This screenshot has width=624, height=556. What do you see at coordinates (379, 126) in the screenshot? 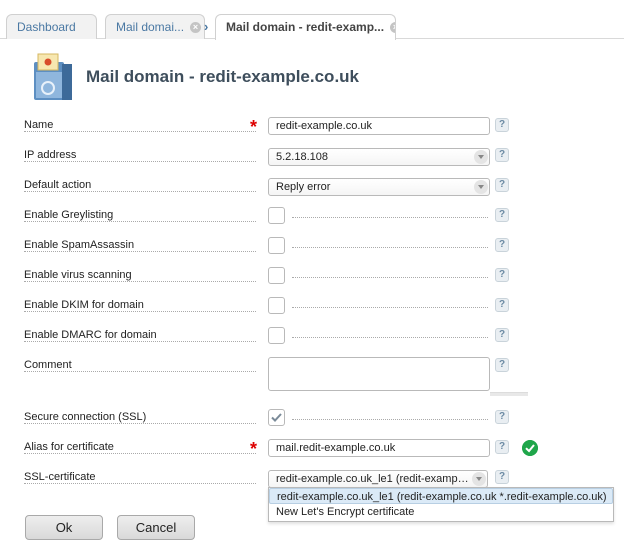
I see `name-input: redit-example.co.uk` at bounding box center [379, 126].